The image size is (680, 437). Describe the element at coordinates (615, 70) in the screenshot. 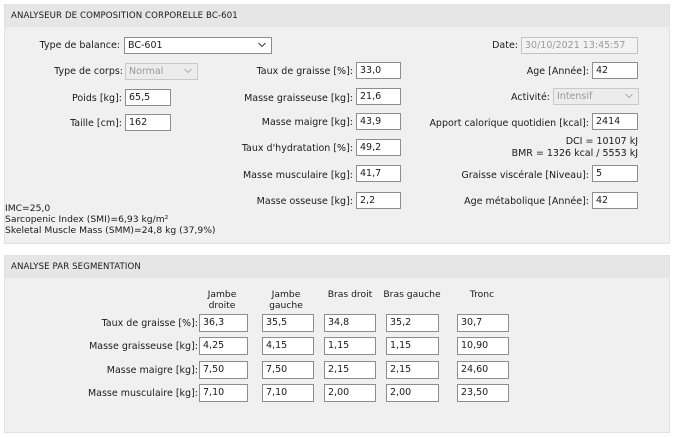

I see `age-field: 42` at that location.